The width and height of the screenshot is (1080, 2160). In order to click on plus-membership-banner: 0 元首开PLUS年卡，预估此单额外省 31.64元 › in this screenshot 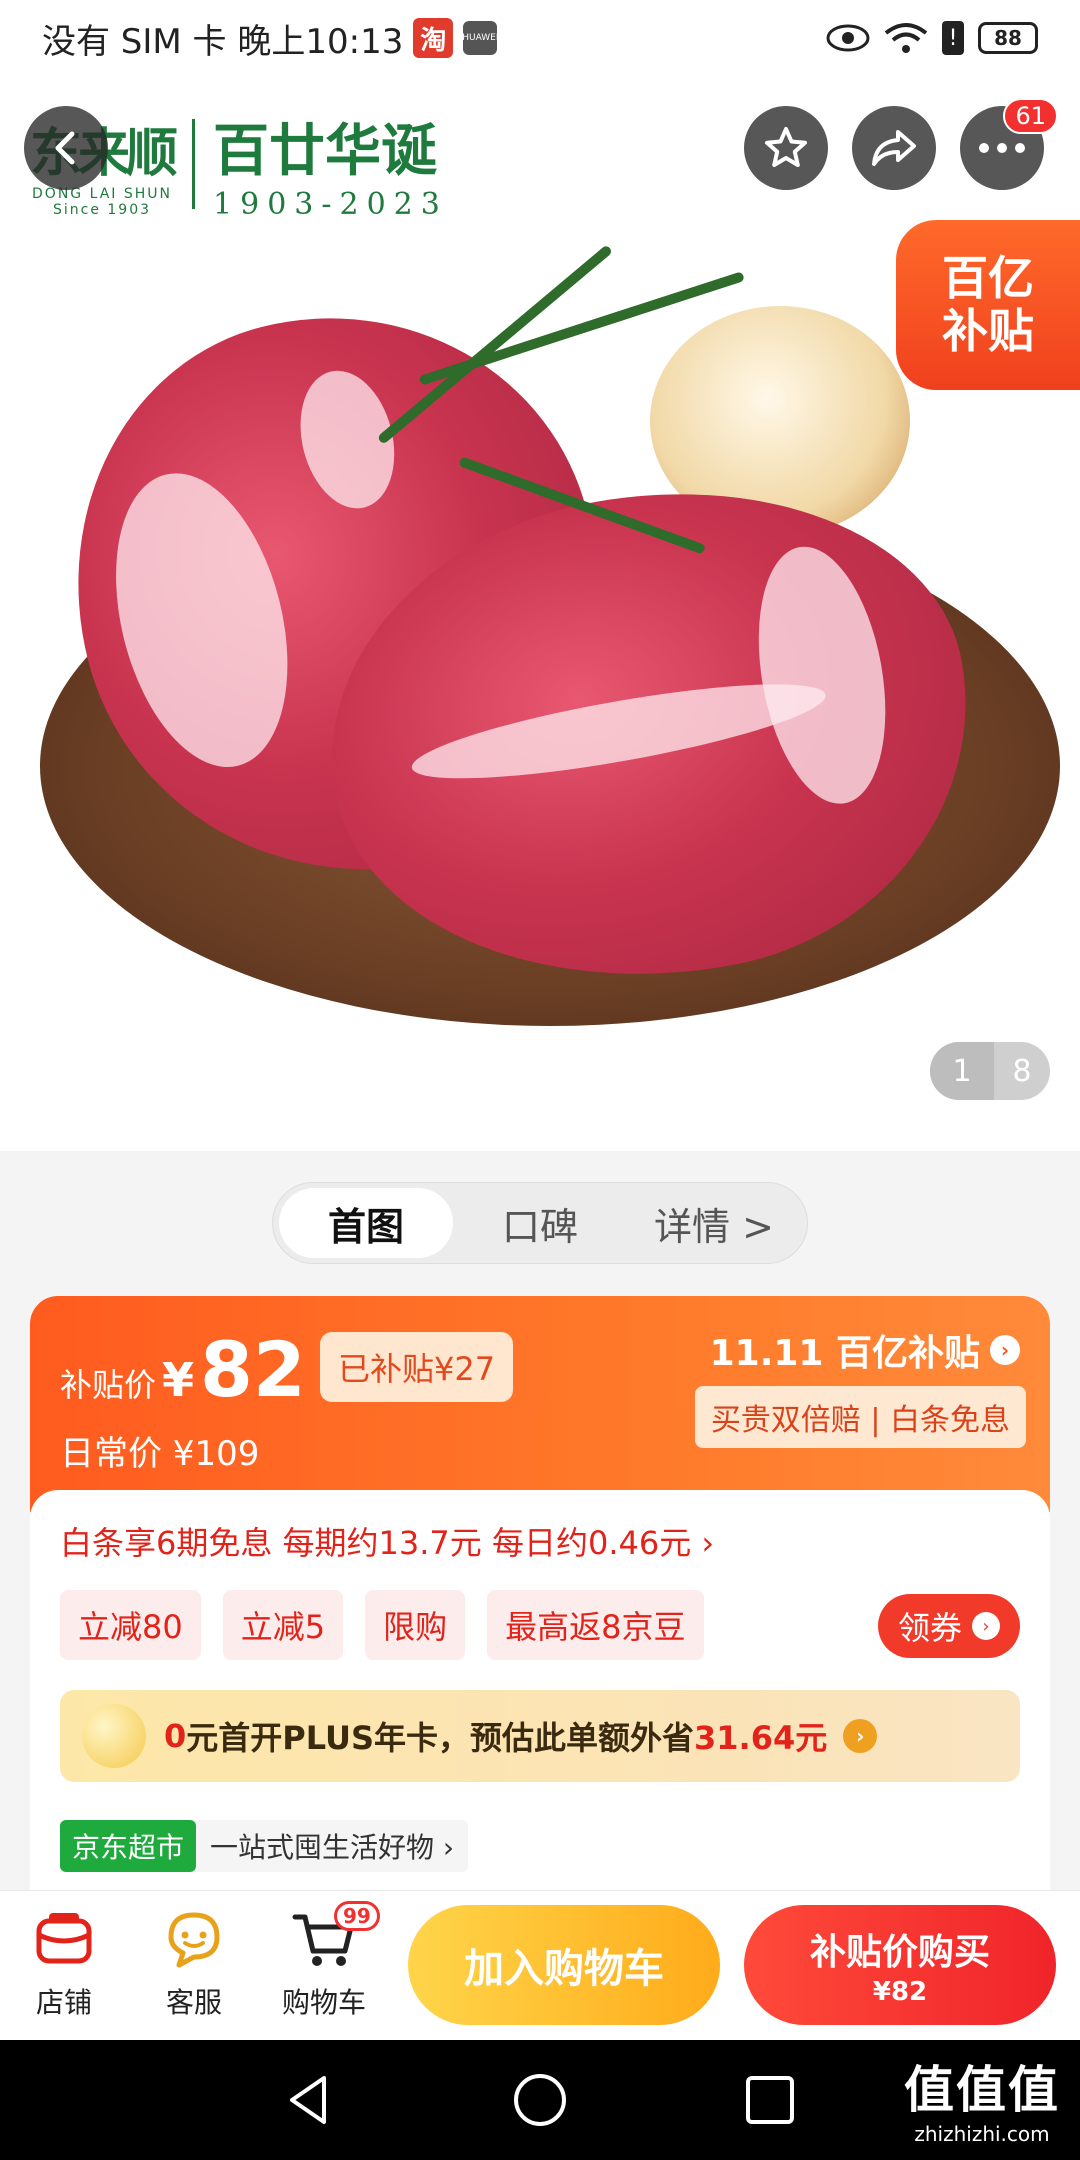, I will do `click(540, 1736)`.